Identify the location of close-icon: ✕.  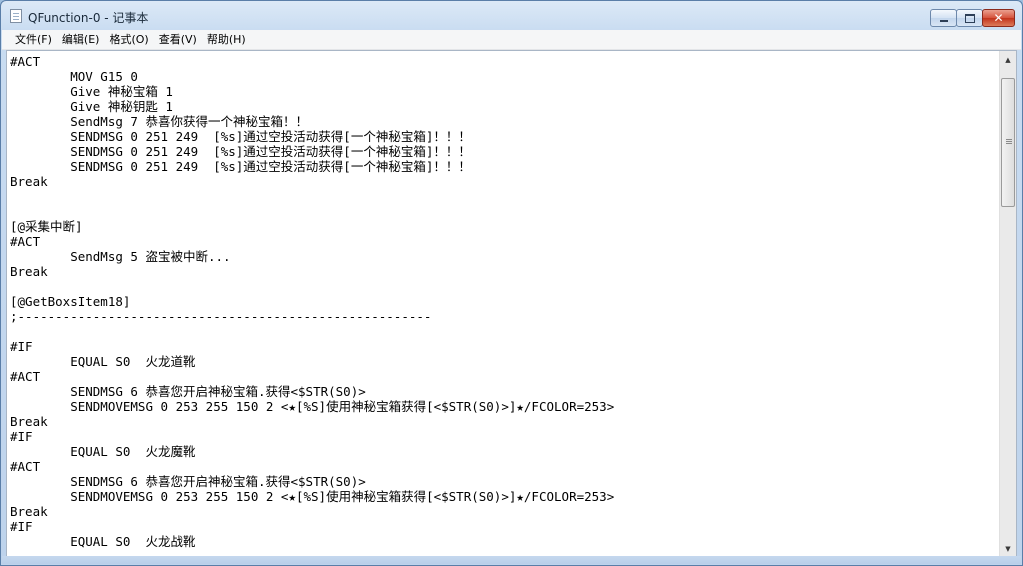
(998, 18).